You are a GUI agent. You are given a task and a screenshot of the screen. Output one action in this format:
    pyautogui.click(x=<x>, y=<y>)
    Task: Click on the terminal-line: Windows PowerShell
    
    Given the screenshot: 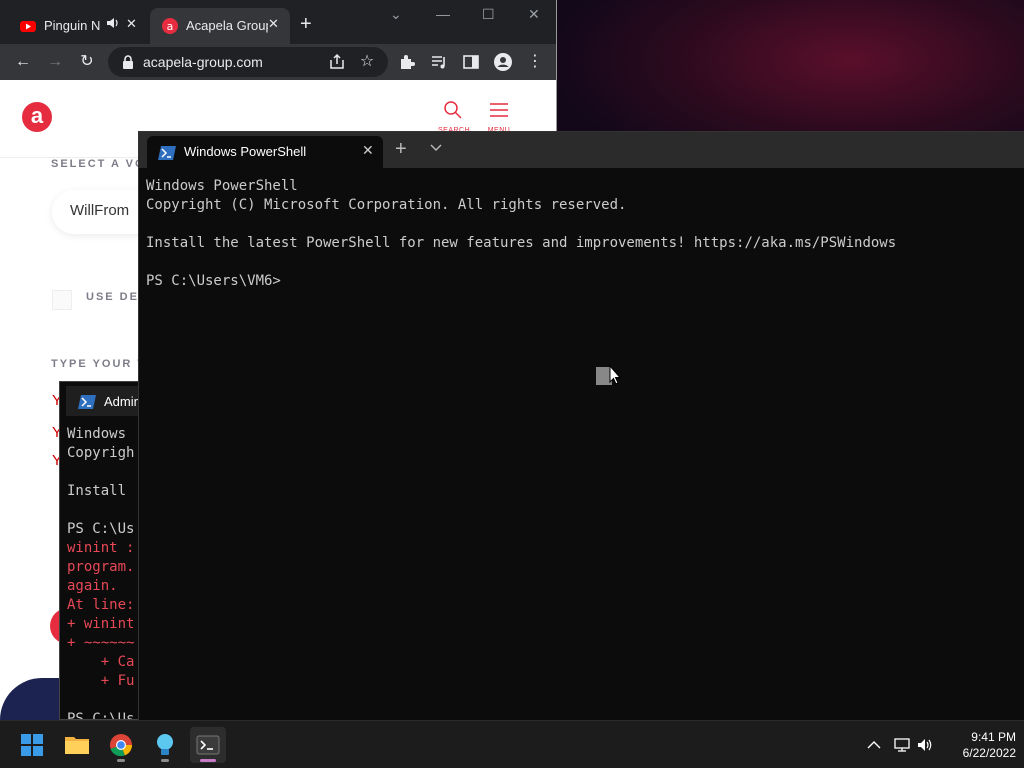 What is the action you would take?
    pyautogui.click(x=222, y=186)
    